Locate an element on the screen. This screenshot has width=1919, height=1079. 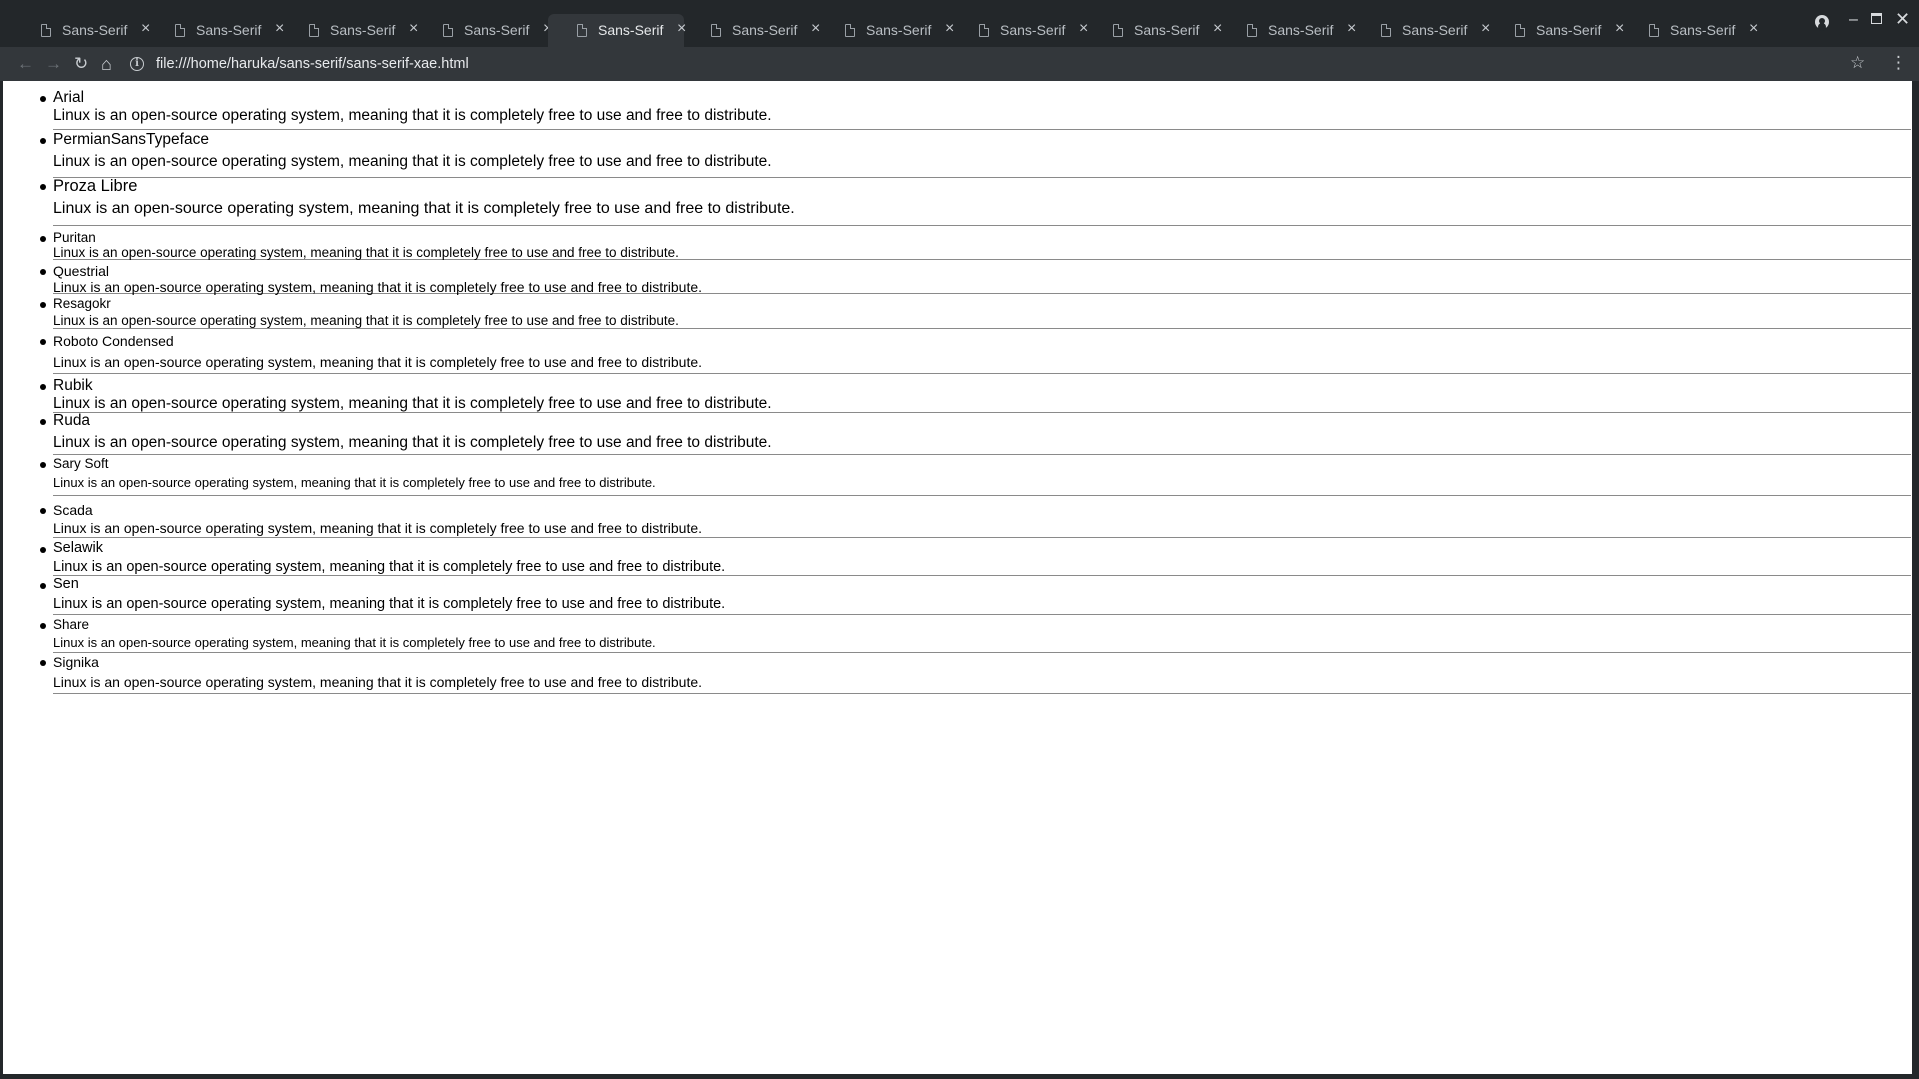
font-name: Sen is located at coordinates (66, 584).